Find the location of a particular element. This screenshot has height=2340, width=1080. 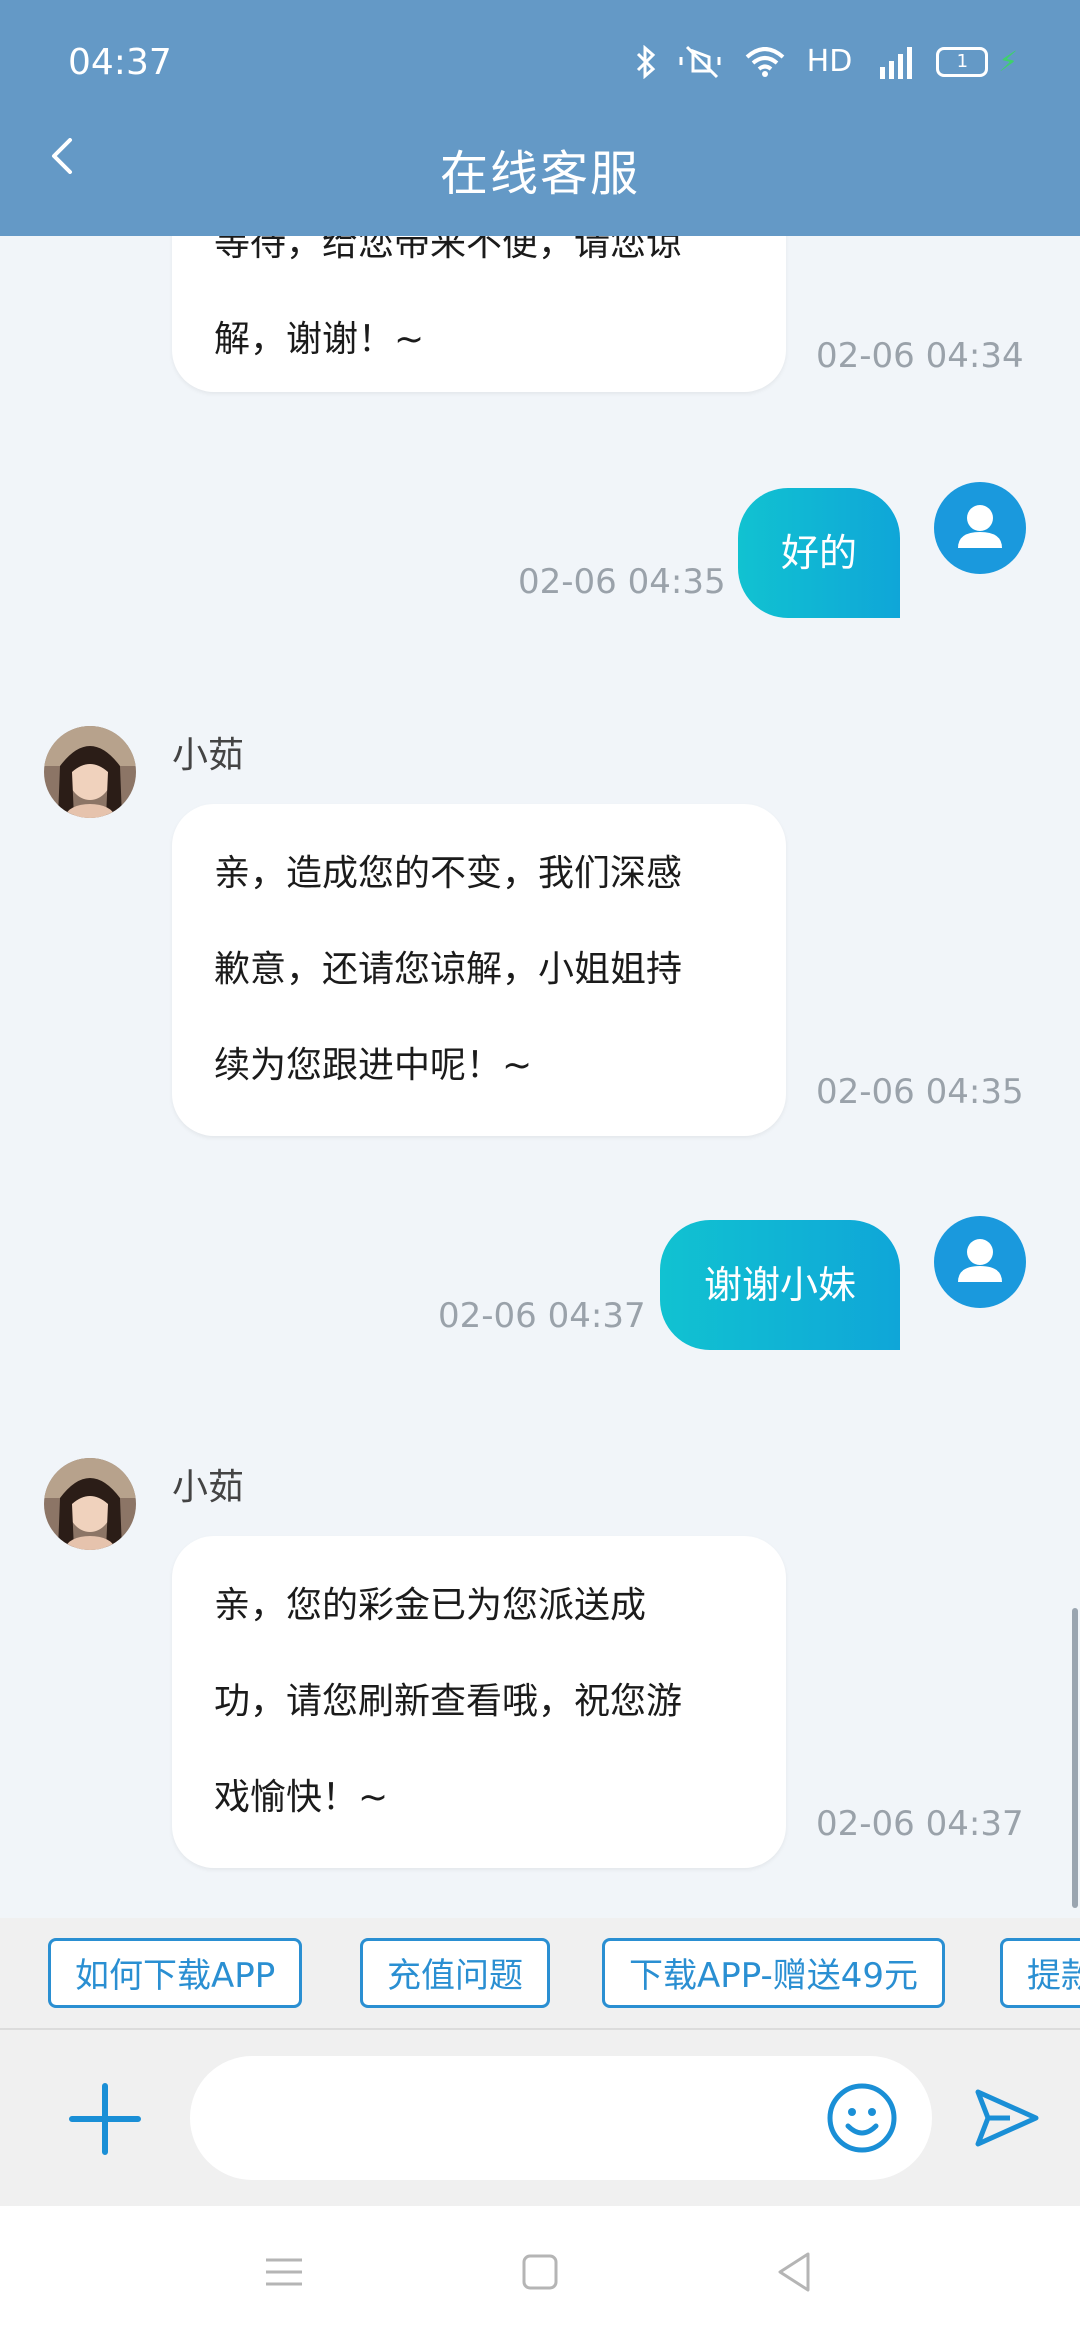

input-bar is located at coordinates (540, 2118).